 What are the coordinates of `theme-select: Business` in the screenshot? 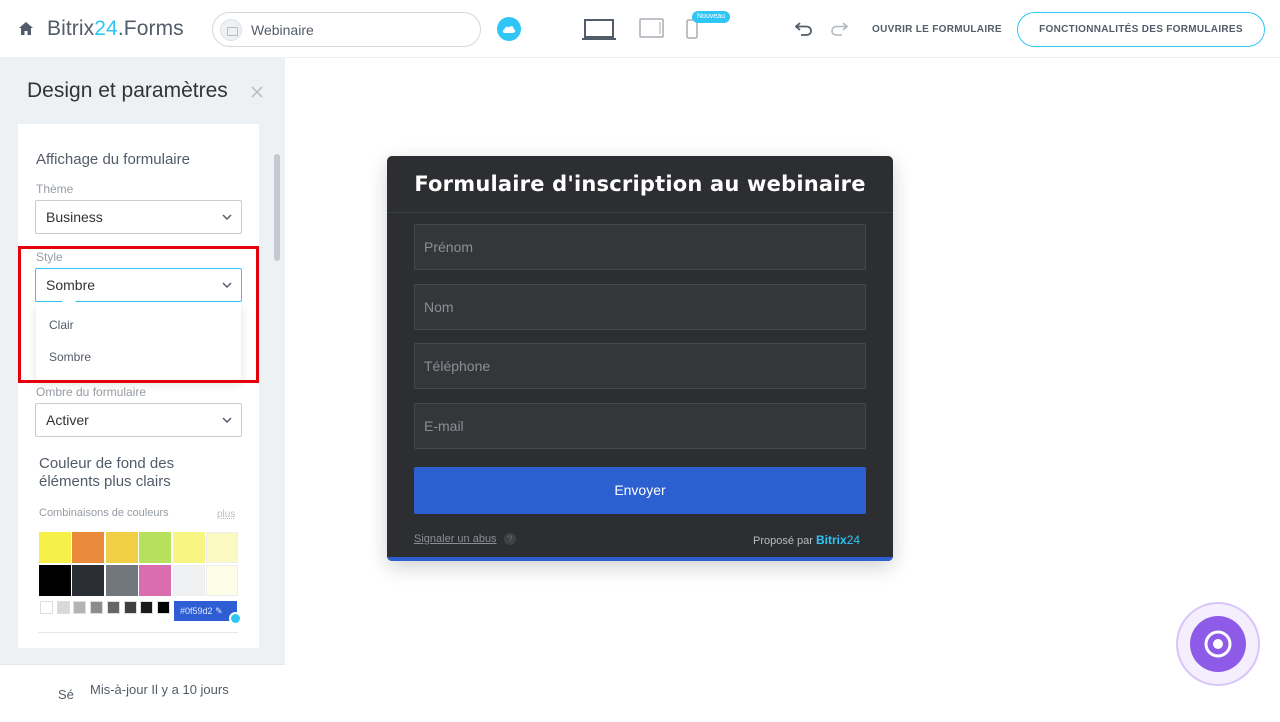 It's located at (138, 217).